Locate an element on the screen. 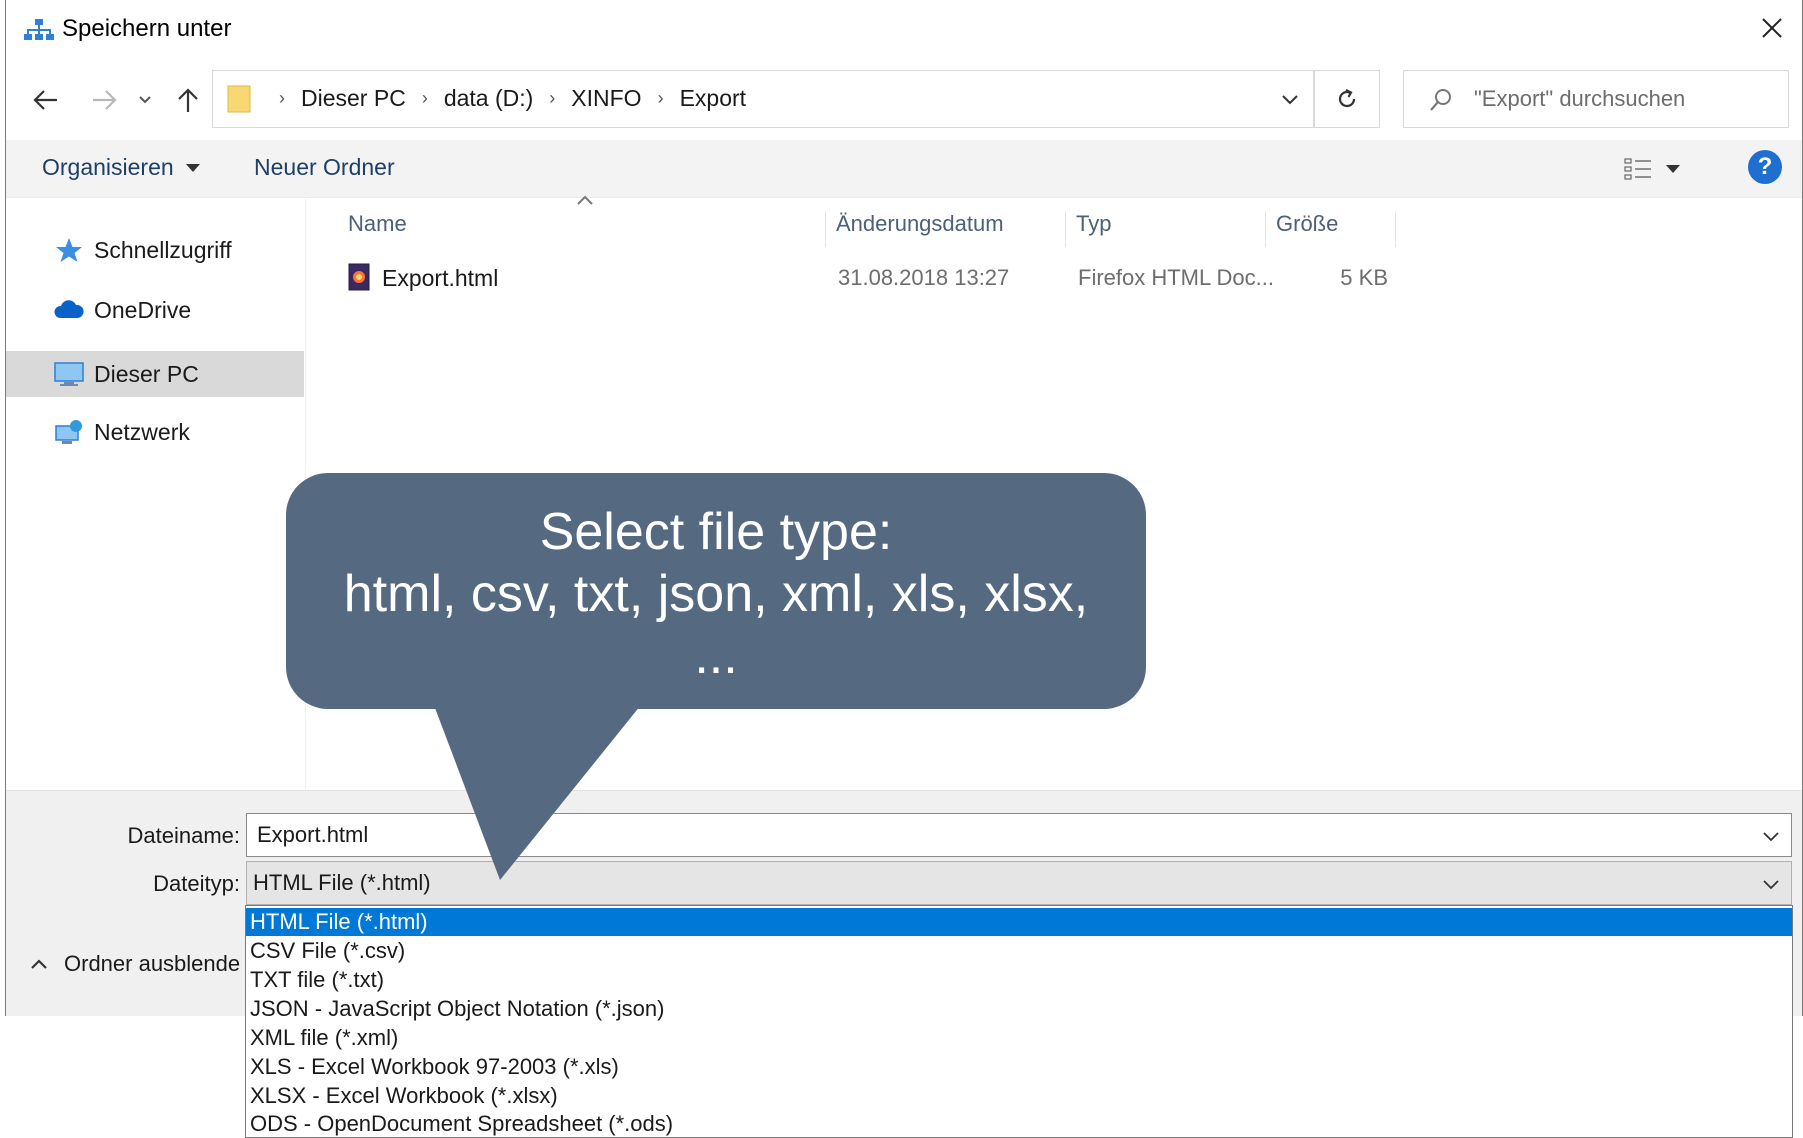  callout-line-1: Select file type: is located at coordinates (716, 532).